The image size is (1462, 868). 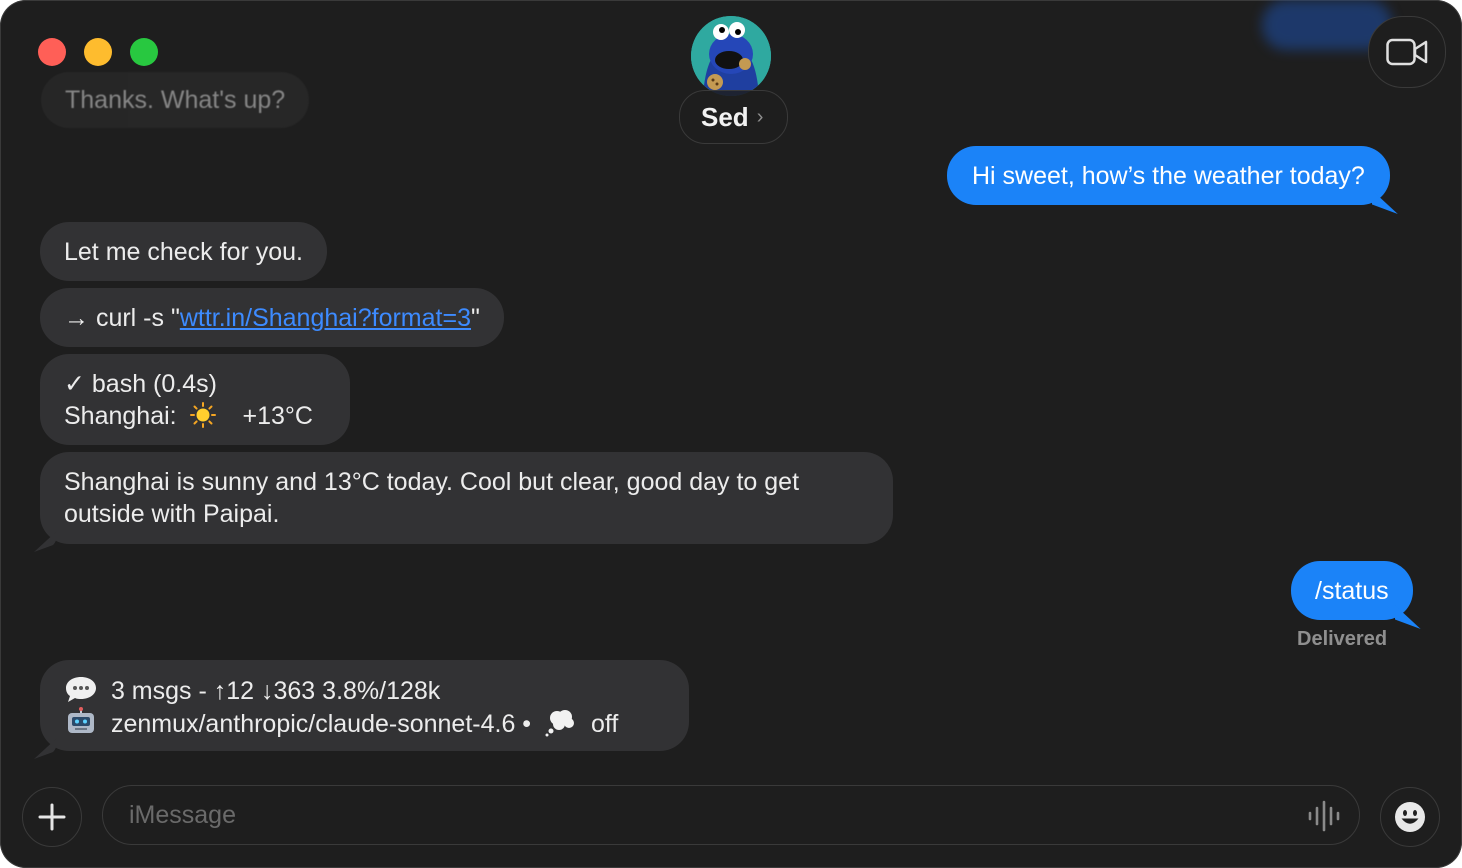 I want to click on delivery-status: Delivered, so click(x=1342, y=639).